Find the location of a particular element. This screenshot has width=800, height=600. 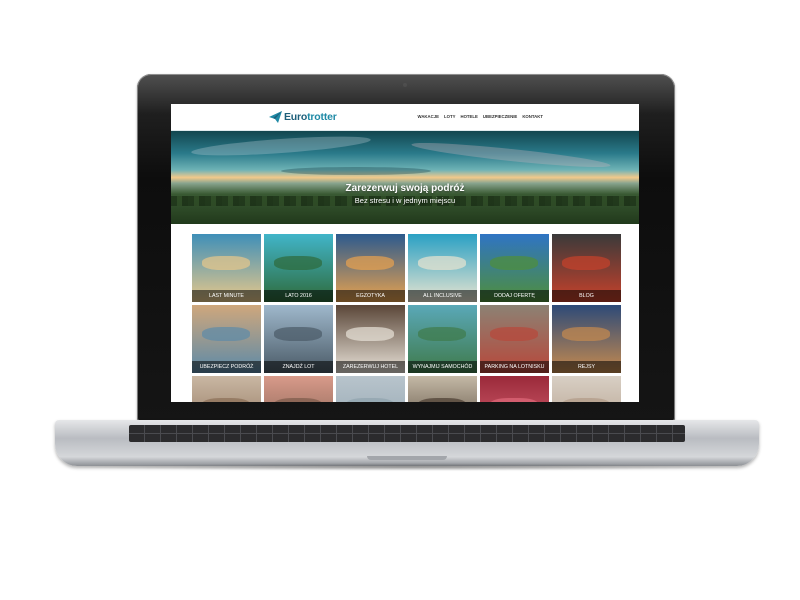

lid-notch is located at coordinates (407, 458).